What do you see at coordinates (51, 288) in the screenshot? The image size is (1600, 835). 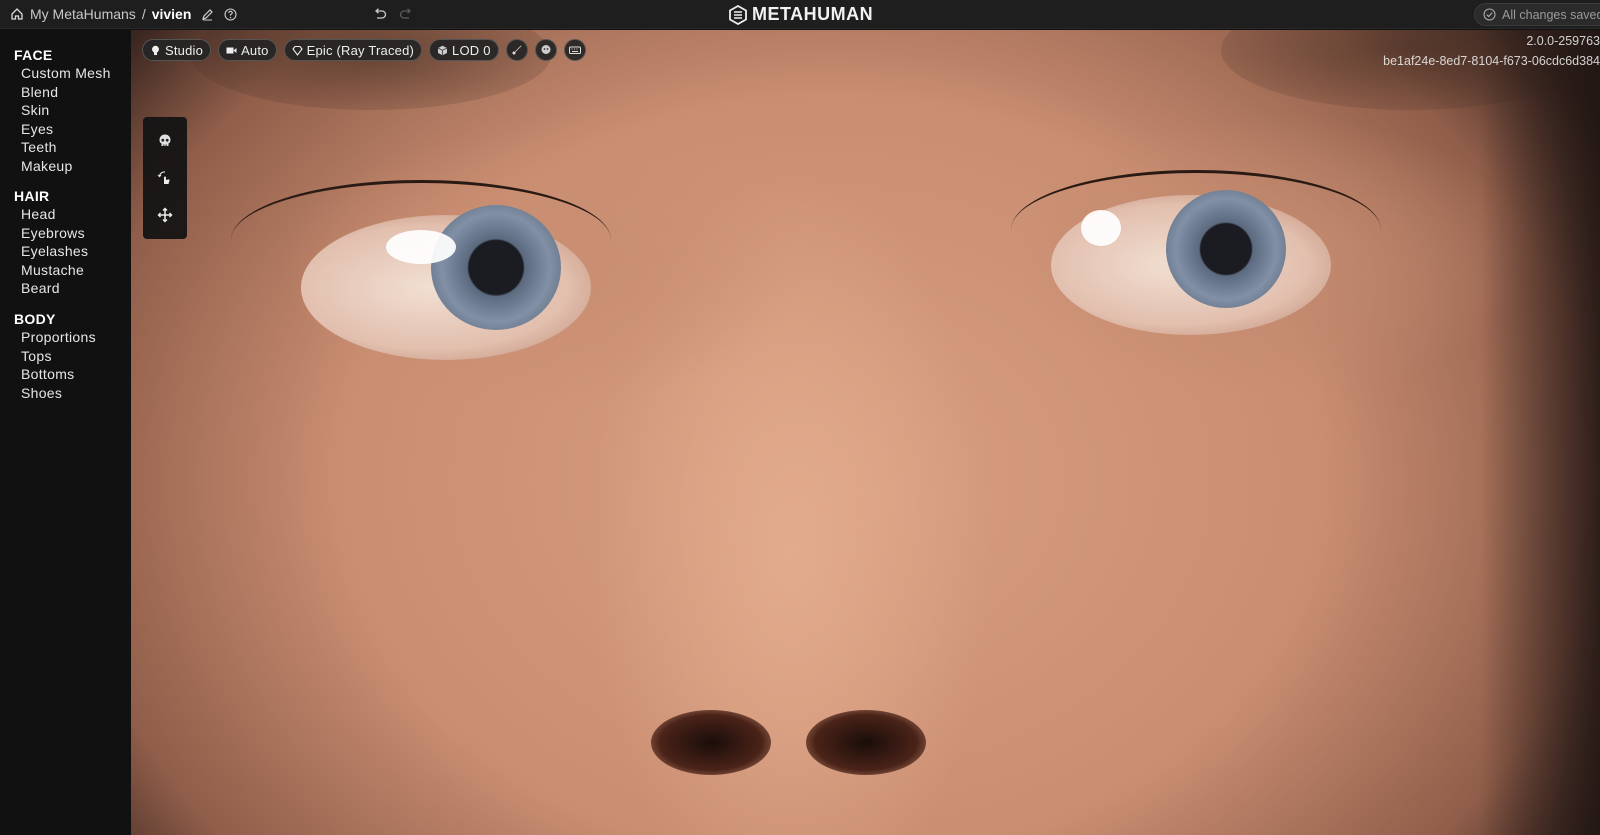 I see `sidebar-item-beard: Beard` at bounding box center [51, 288].